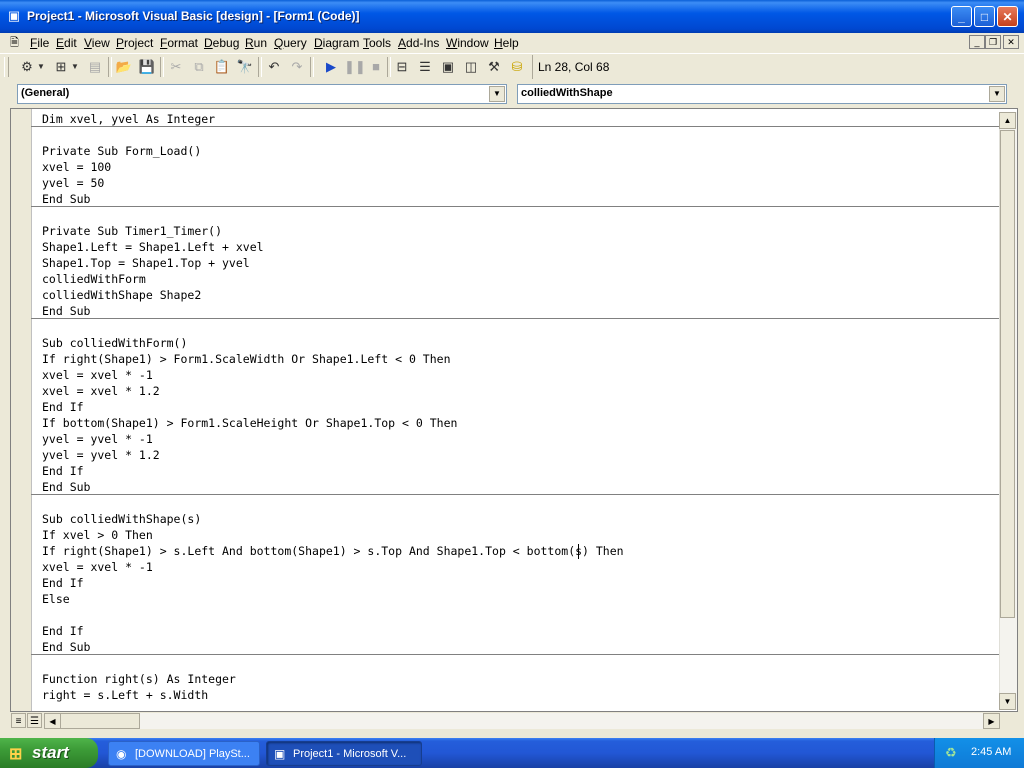  What do you see at coordinates (977, 42) in the screenshot?
I see `mdi-minimize-button: _` at bounding box center [977, 42].